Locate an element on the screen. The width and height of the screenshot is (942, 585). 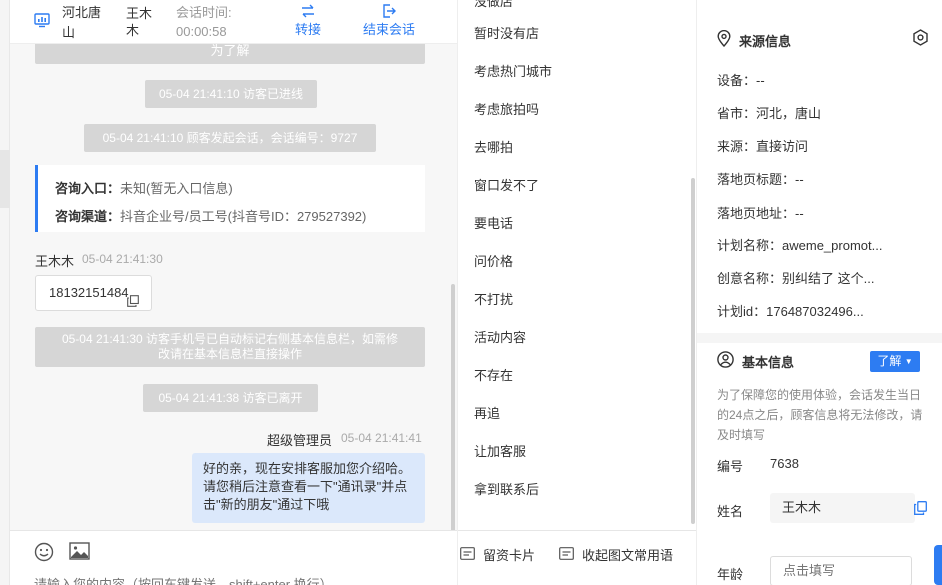
source-row-key: 落地页标题： is located at coordinates (756, 179).